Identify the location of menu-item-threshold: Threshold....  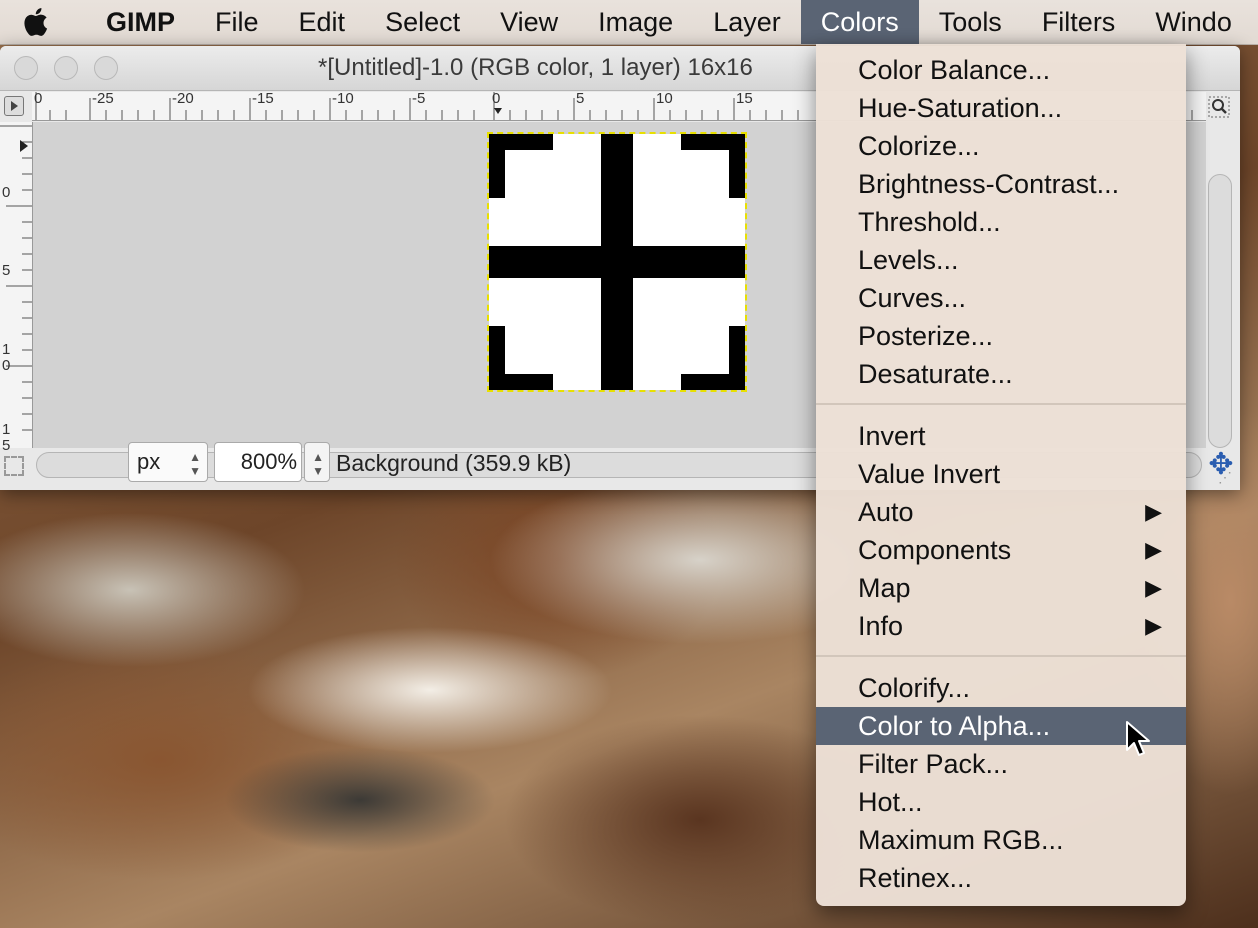
(1001, 222).